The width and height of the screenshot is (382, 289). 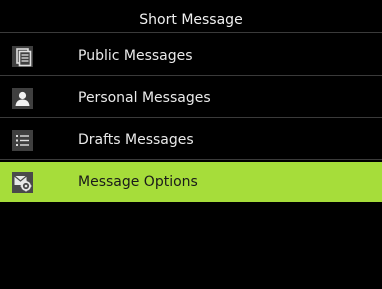 What do you see at coordinates (22, 140) in the screenshot?
I see `list-icon` at bounding box center [22, 140].